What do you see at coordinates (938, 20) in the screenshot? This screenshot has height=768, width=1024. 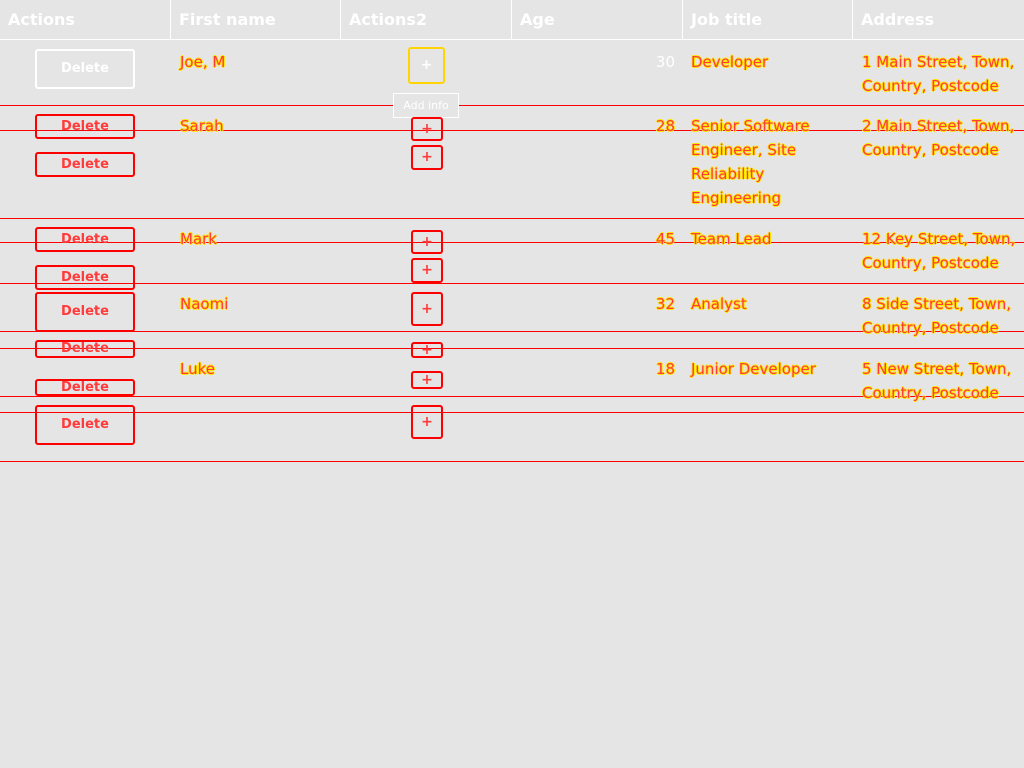 I see `column-header-address: Address` at bounding box center [938, 20].